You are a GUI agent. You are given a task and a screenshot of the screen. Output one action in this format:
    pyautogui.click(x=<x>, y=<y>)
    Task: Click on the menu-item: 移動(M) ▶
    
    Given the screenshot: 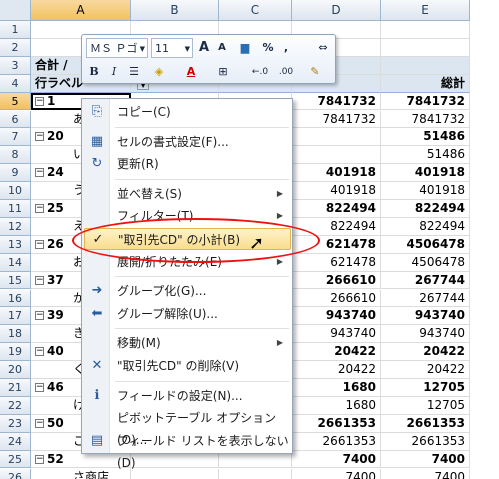 What is the action you would take?
    pyautogui.click(x=187, y=343)
    